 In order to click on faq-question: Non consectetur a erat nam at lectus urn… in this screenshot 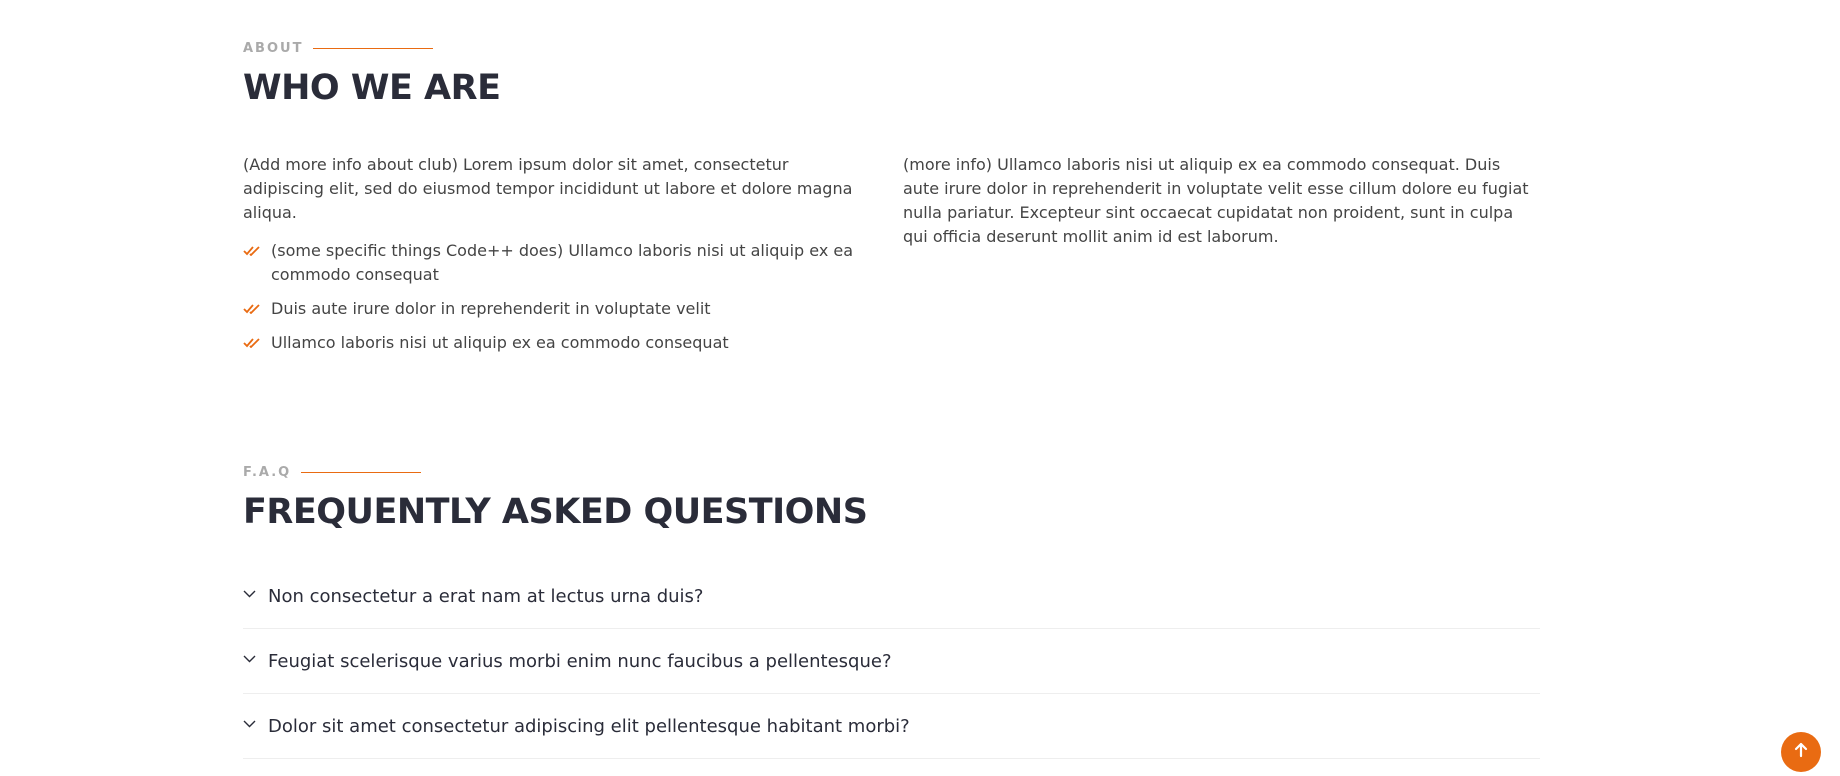, I will do `click(486, 596)`.